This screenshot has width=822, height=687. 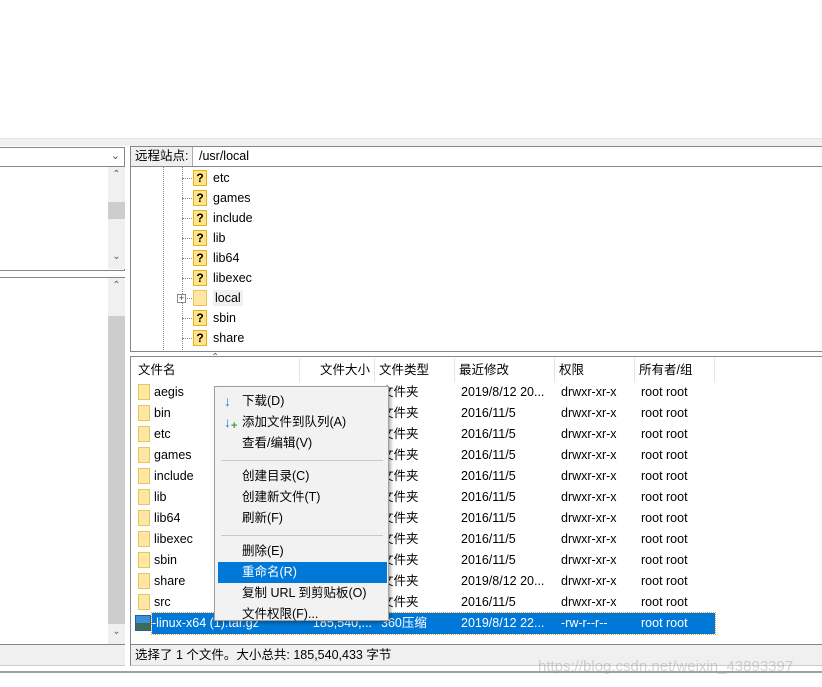 I want to click on local-tree: ⌃ ⌄, so click(x=62, y=219).